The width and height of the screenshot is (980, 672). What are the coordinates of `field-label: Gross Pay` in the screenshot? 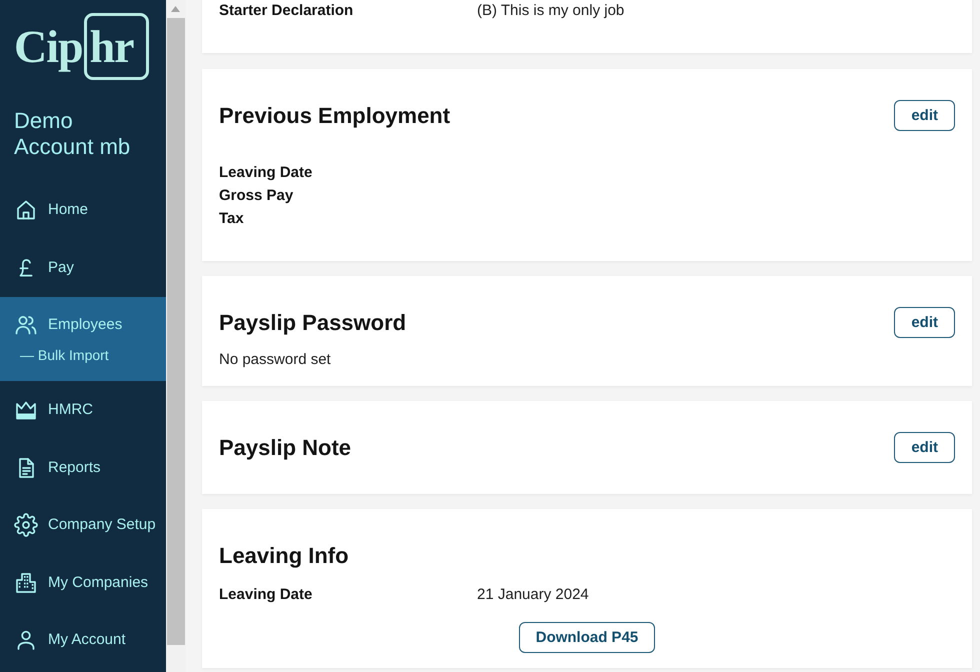 It's located at (256, 196).